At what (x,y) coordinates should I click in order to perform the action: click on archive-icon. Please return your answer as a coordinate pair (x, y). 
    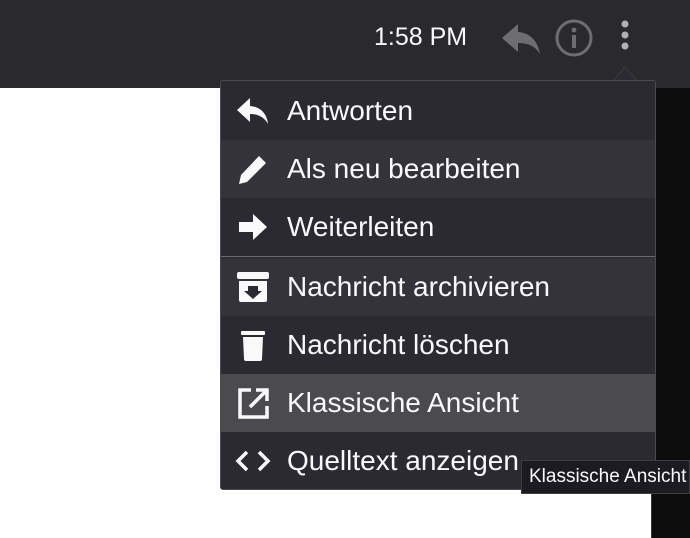
    Looking at the image, I should click on (253, 287).